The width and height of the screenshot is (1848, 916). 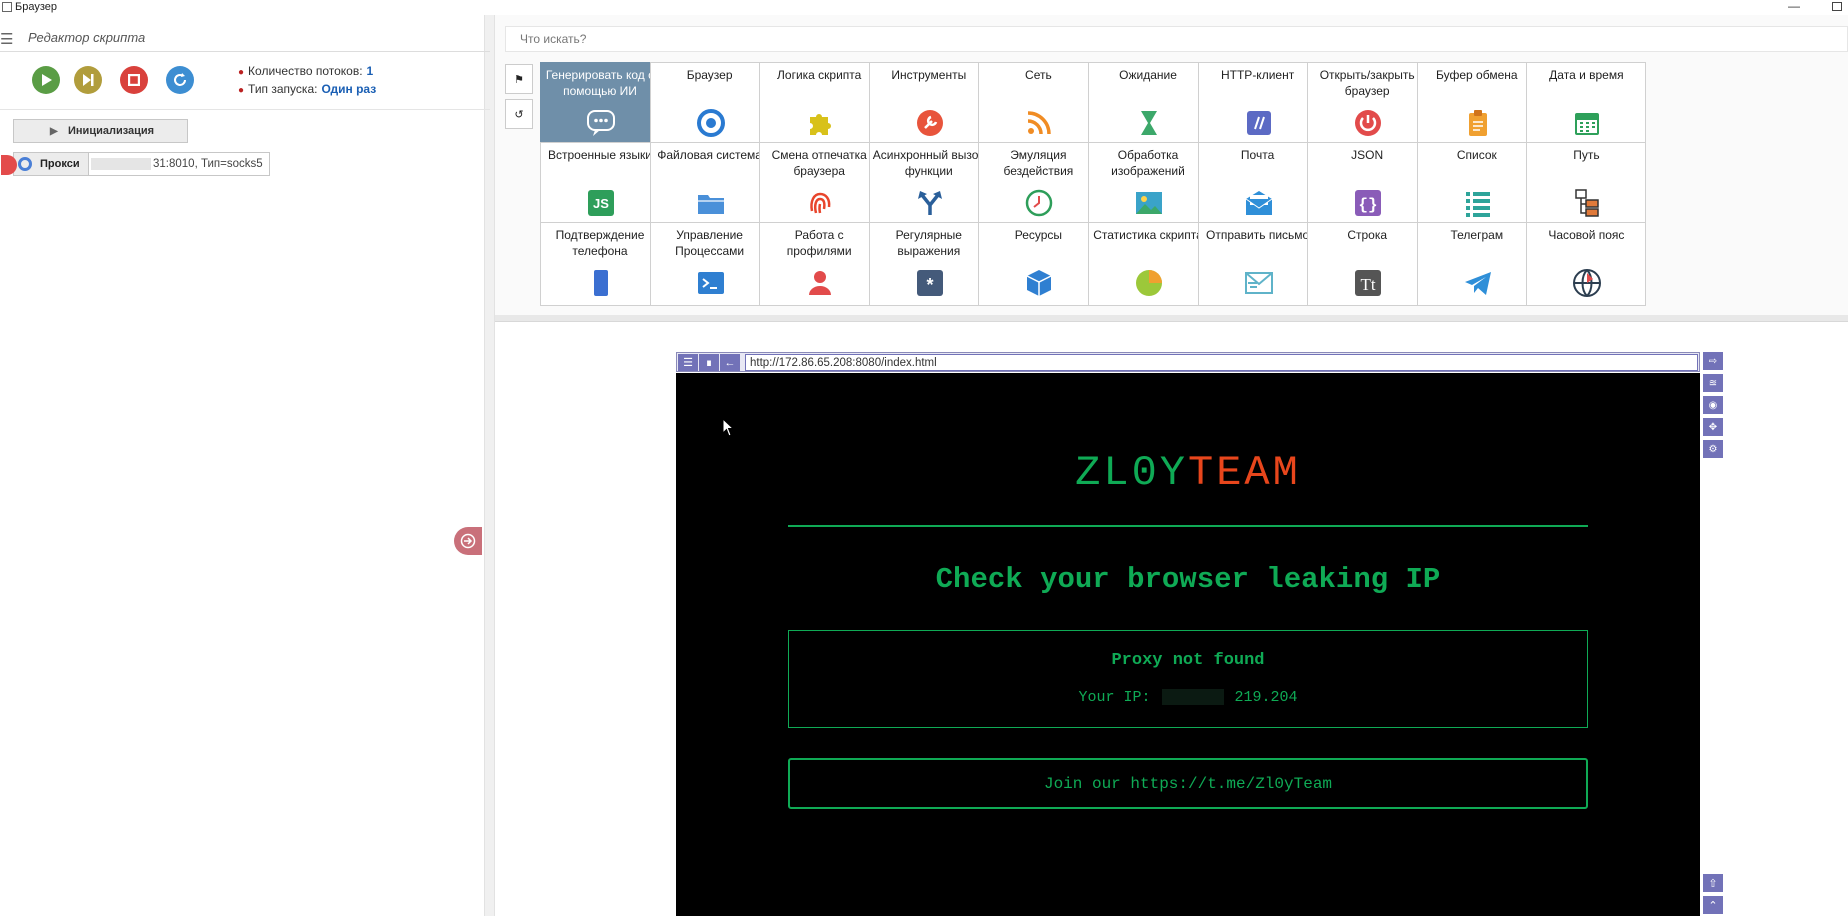 I want to click on tile-20: Подтверждение телефона, so click(x=600, y=264).